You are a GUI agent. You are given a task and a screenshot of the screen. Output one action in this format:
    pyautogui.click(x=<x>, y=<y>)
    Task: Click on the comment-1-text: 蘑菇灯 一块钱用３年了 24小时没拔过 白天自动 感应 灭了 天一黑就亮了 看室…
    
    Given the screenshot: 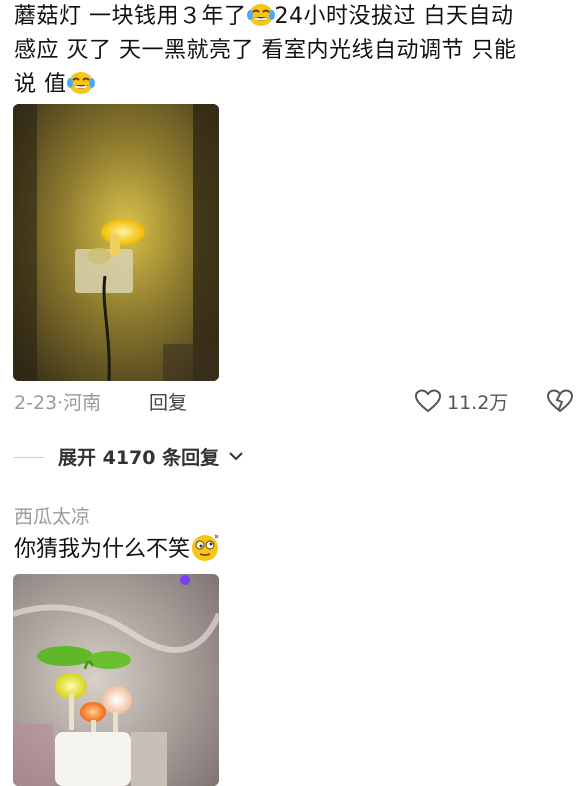 What is the action you would take?
    pyautogui.click(x=295, y=51)
    